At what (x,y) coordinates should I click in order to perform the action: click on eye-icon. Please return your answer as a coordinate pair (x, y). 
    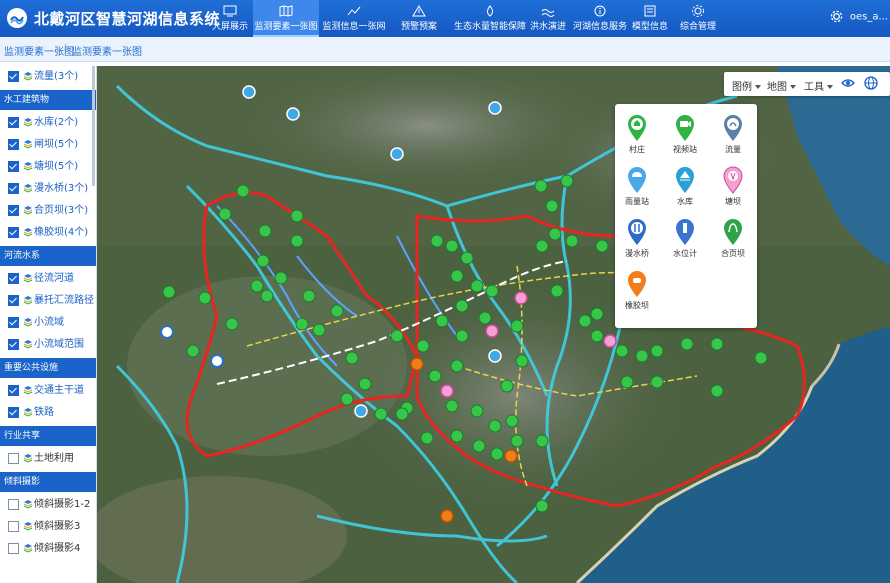
    Looking at the image, I should click on (848, 83).